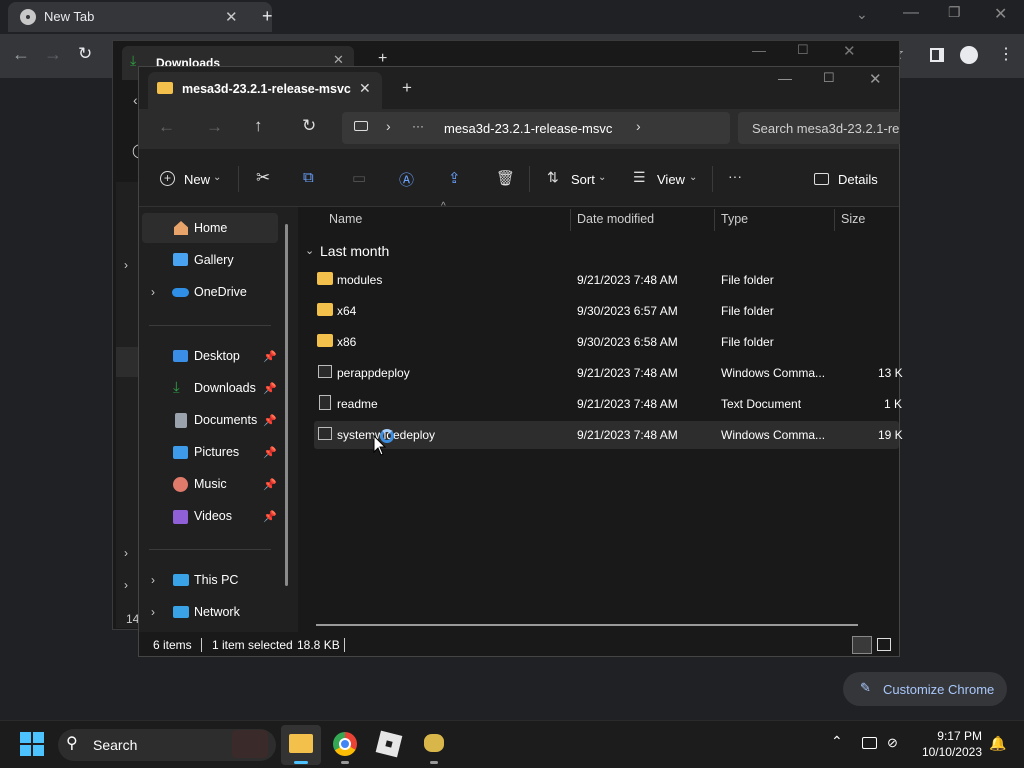 Image resolution: width=1024 pixels, height=768 pixels. What do you see at coordinates (950, 736) in the screenshot?
I see `clock-time: 9:17 PM` at bounding box center [950, 736].